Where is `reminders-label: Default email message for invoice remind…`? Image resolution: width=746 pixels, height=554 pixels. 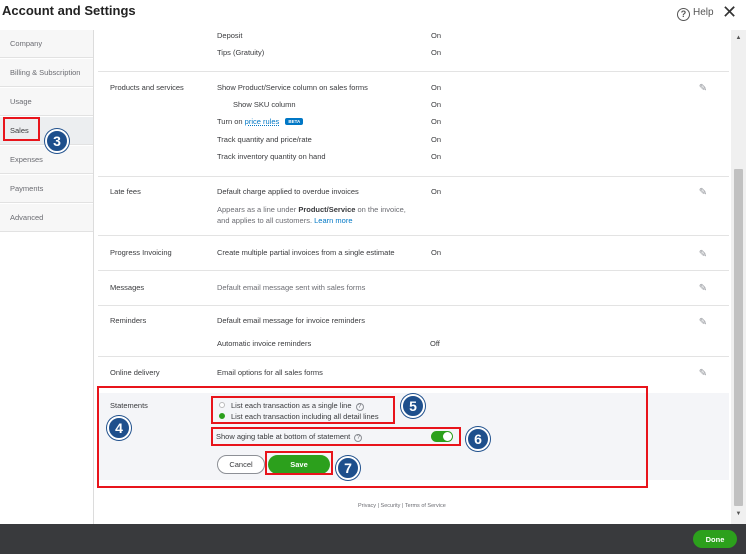
reminders-label: Default email message for invoice remind… is located at coordinates (291, 320).